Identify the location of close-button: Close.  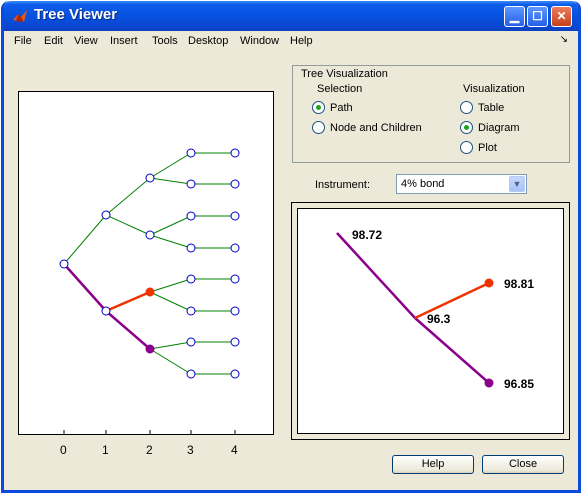
(523, 464).